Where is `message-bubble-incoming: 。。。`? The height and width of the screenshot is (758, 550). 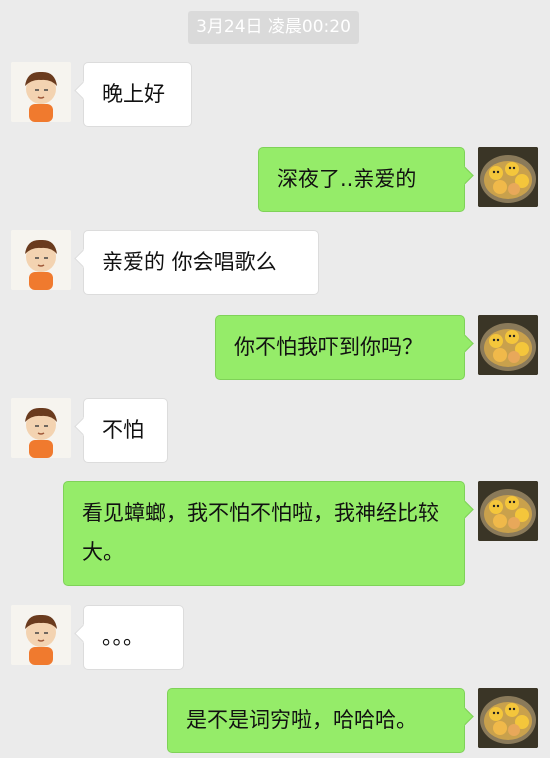
message-bubble-incoming: 。。。 is located at coordinates (129, 637).